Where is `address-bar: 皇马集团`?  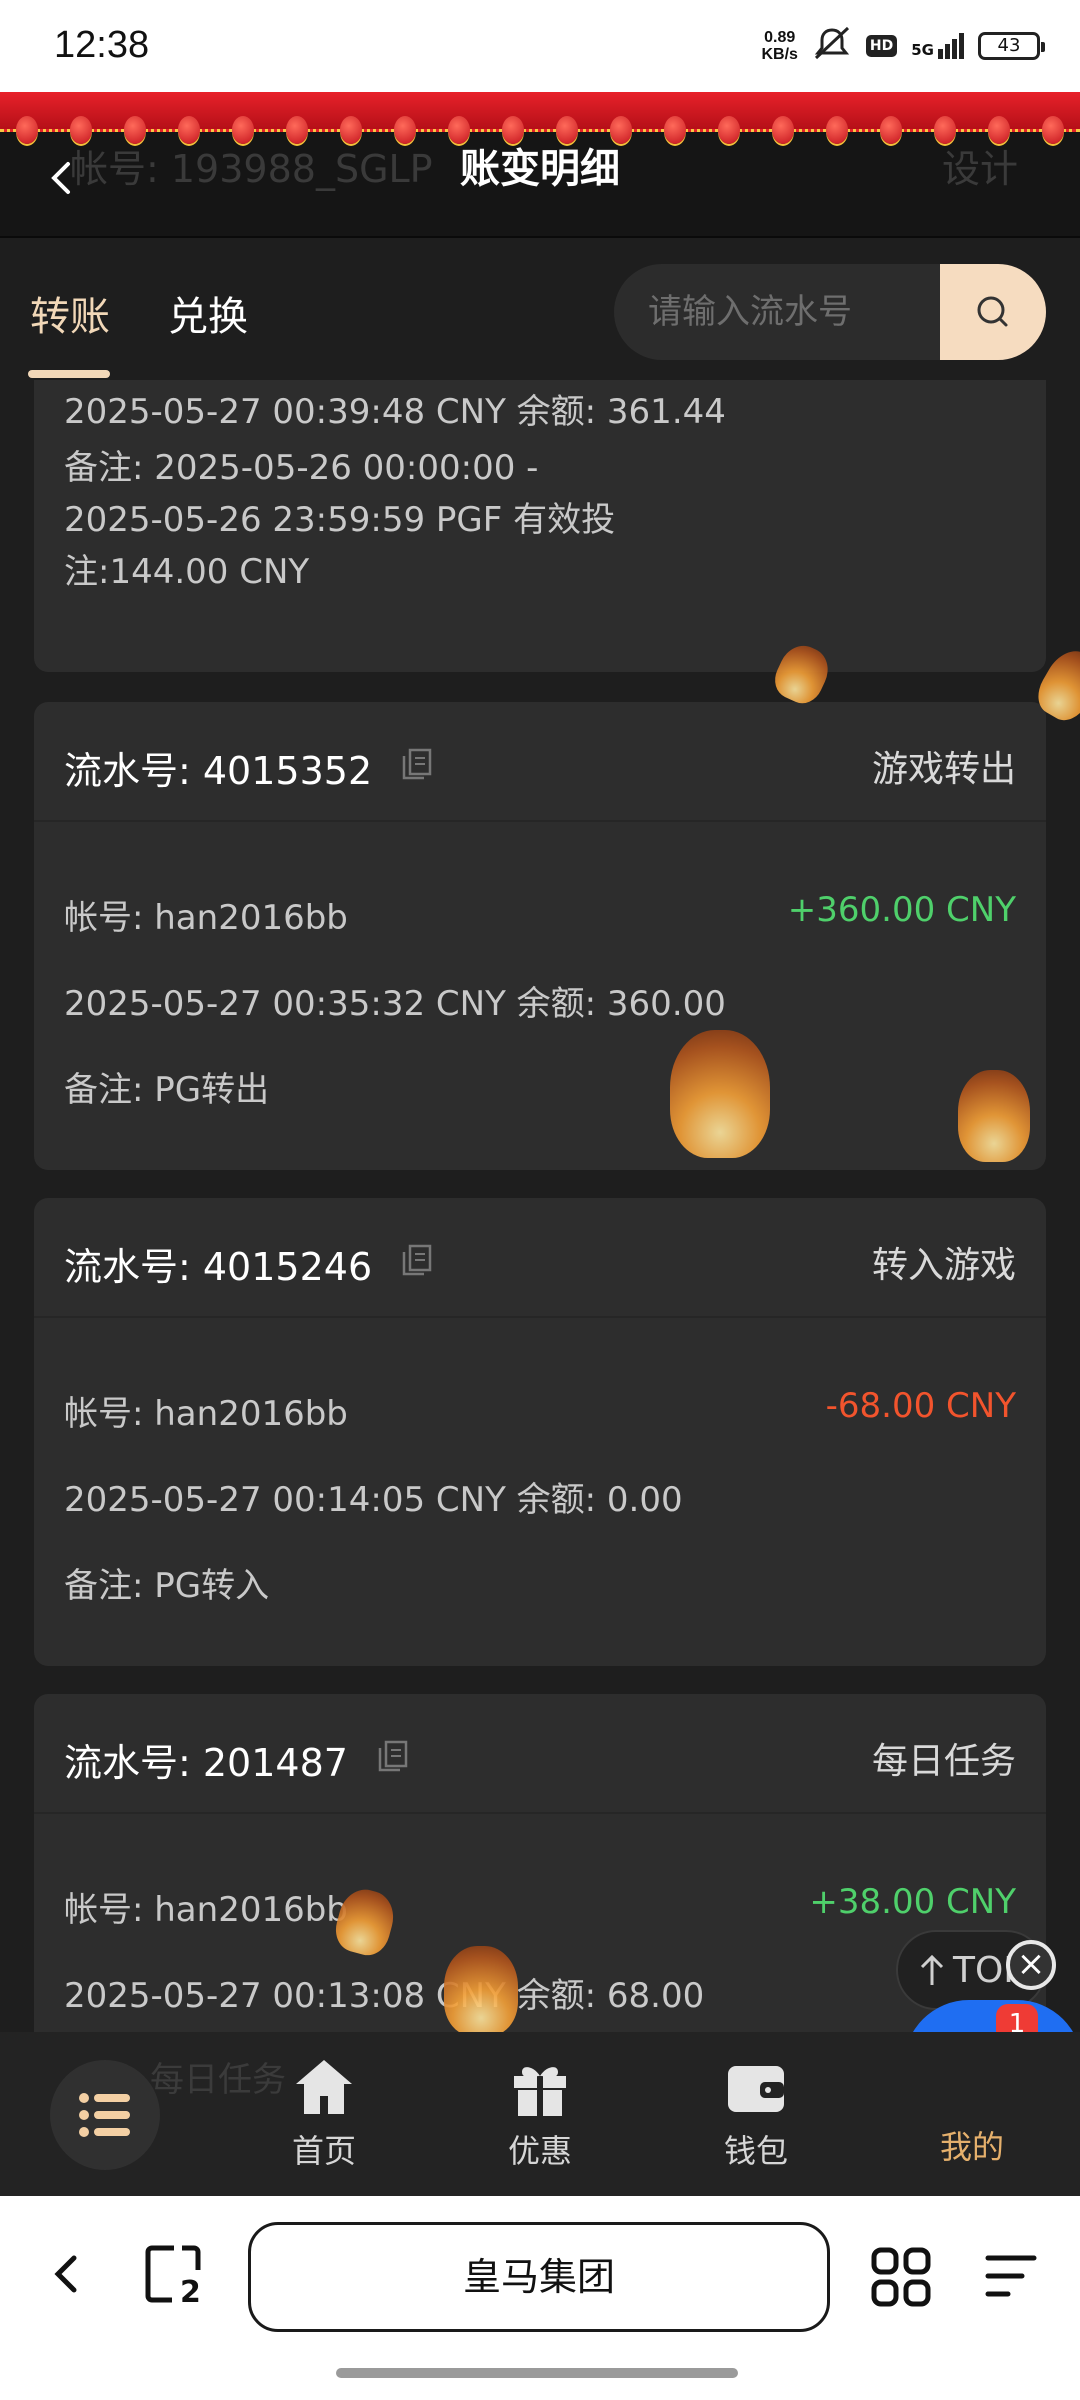 address-bar: 皇马集团 is located at coordinates (539, 2277).